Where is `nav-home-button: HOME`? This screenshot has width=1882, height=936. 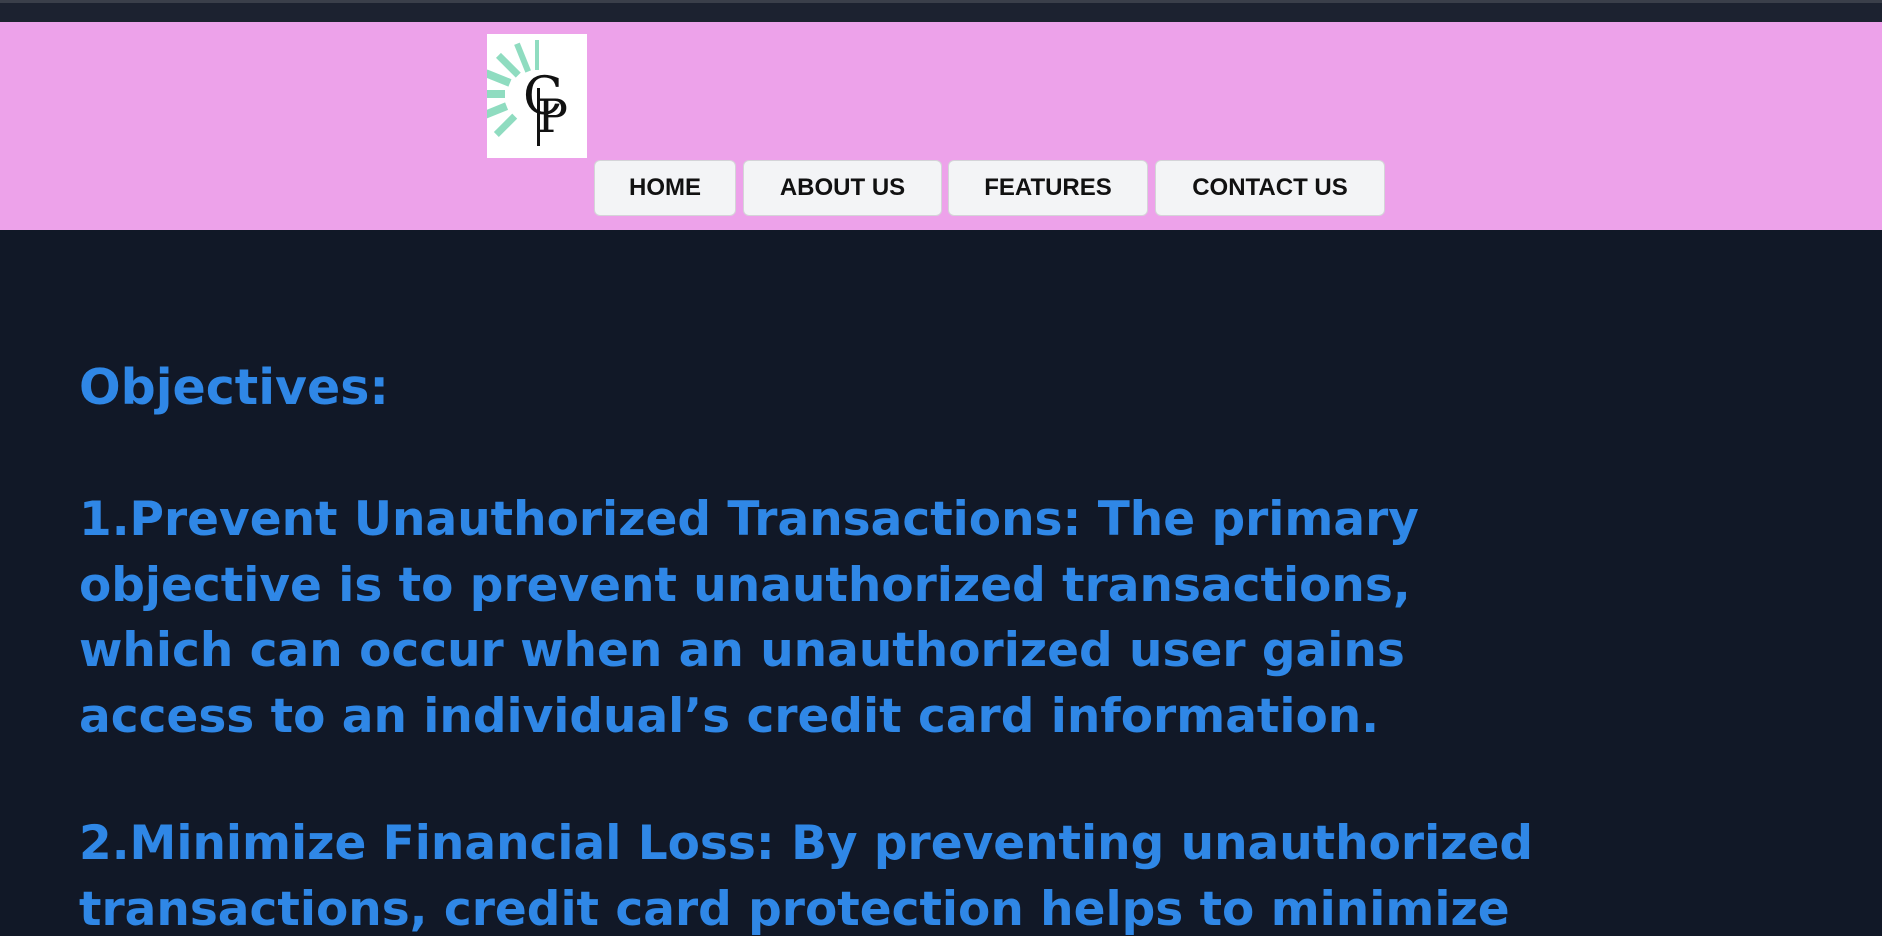 nav-home-button: HOME is located at coordinates (665, 188).